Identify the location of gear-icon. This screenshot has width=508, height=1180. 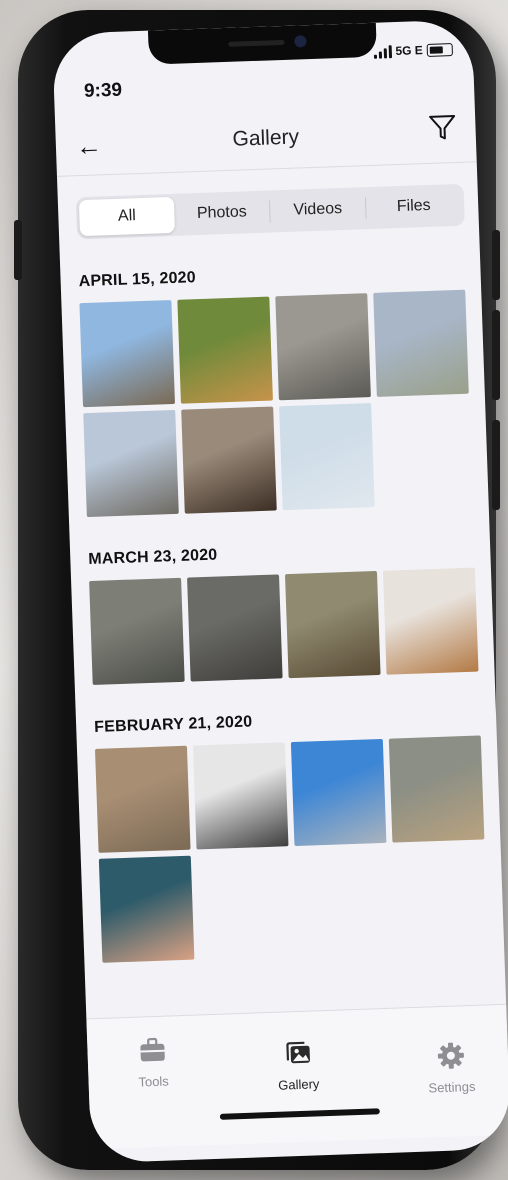
(450, 1055).